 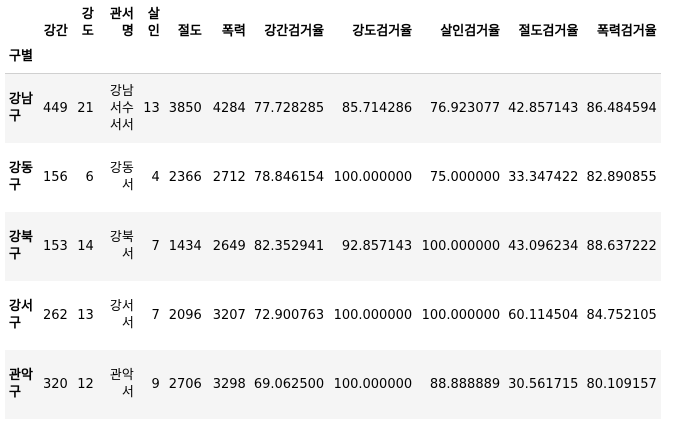 I want to click on column-header: 강도, so click(x=87, y=23).